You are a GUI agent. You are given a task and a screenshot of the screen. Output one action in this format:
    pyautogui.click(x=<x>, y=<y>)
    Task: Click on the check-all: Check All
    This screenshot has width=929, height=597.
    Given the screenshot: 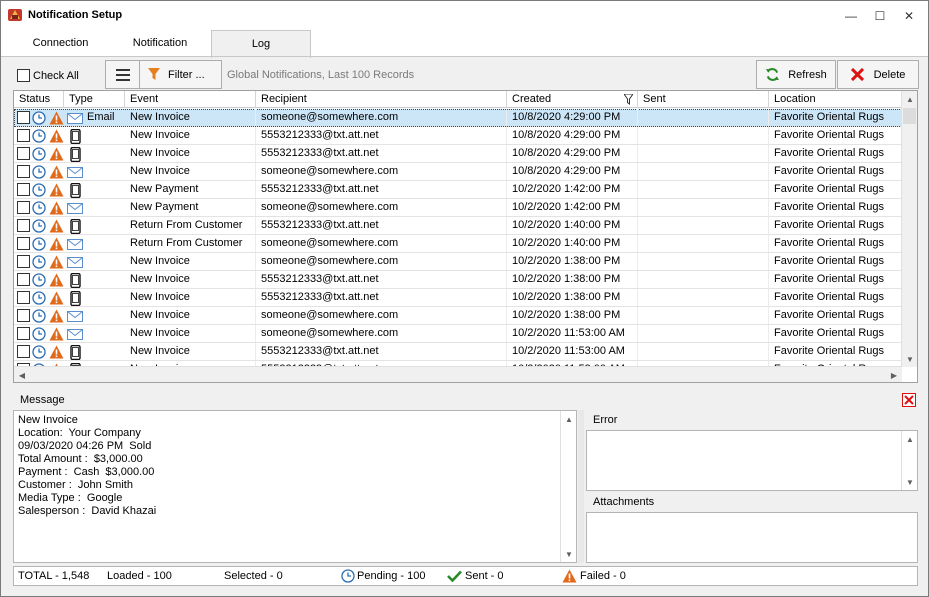 What is the action you would take?
    pyautogui.click(x=48, y=75)
    